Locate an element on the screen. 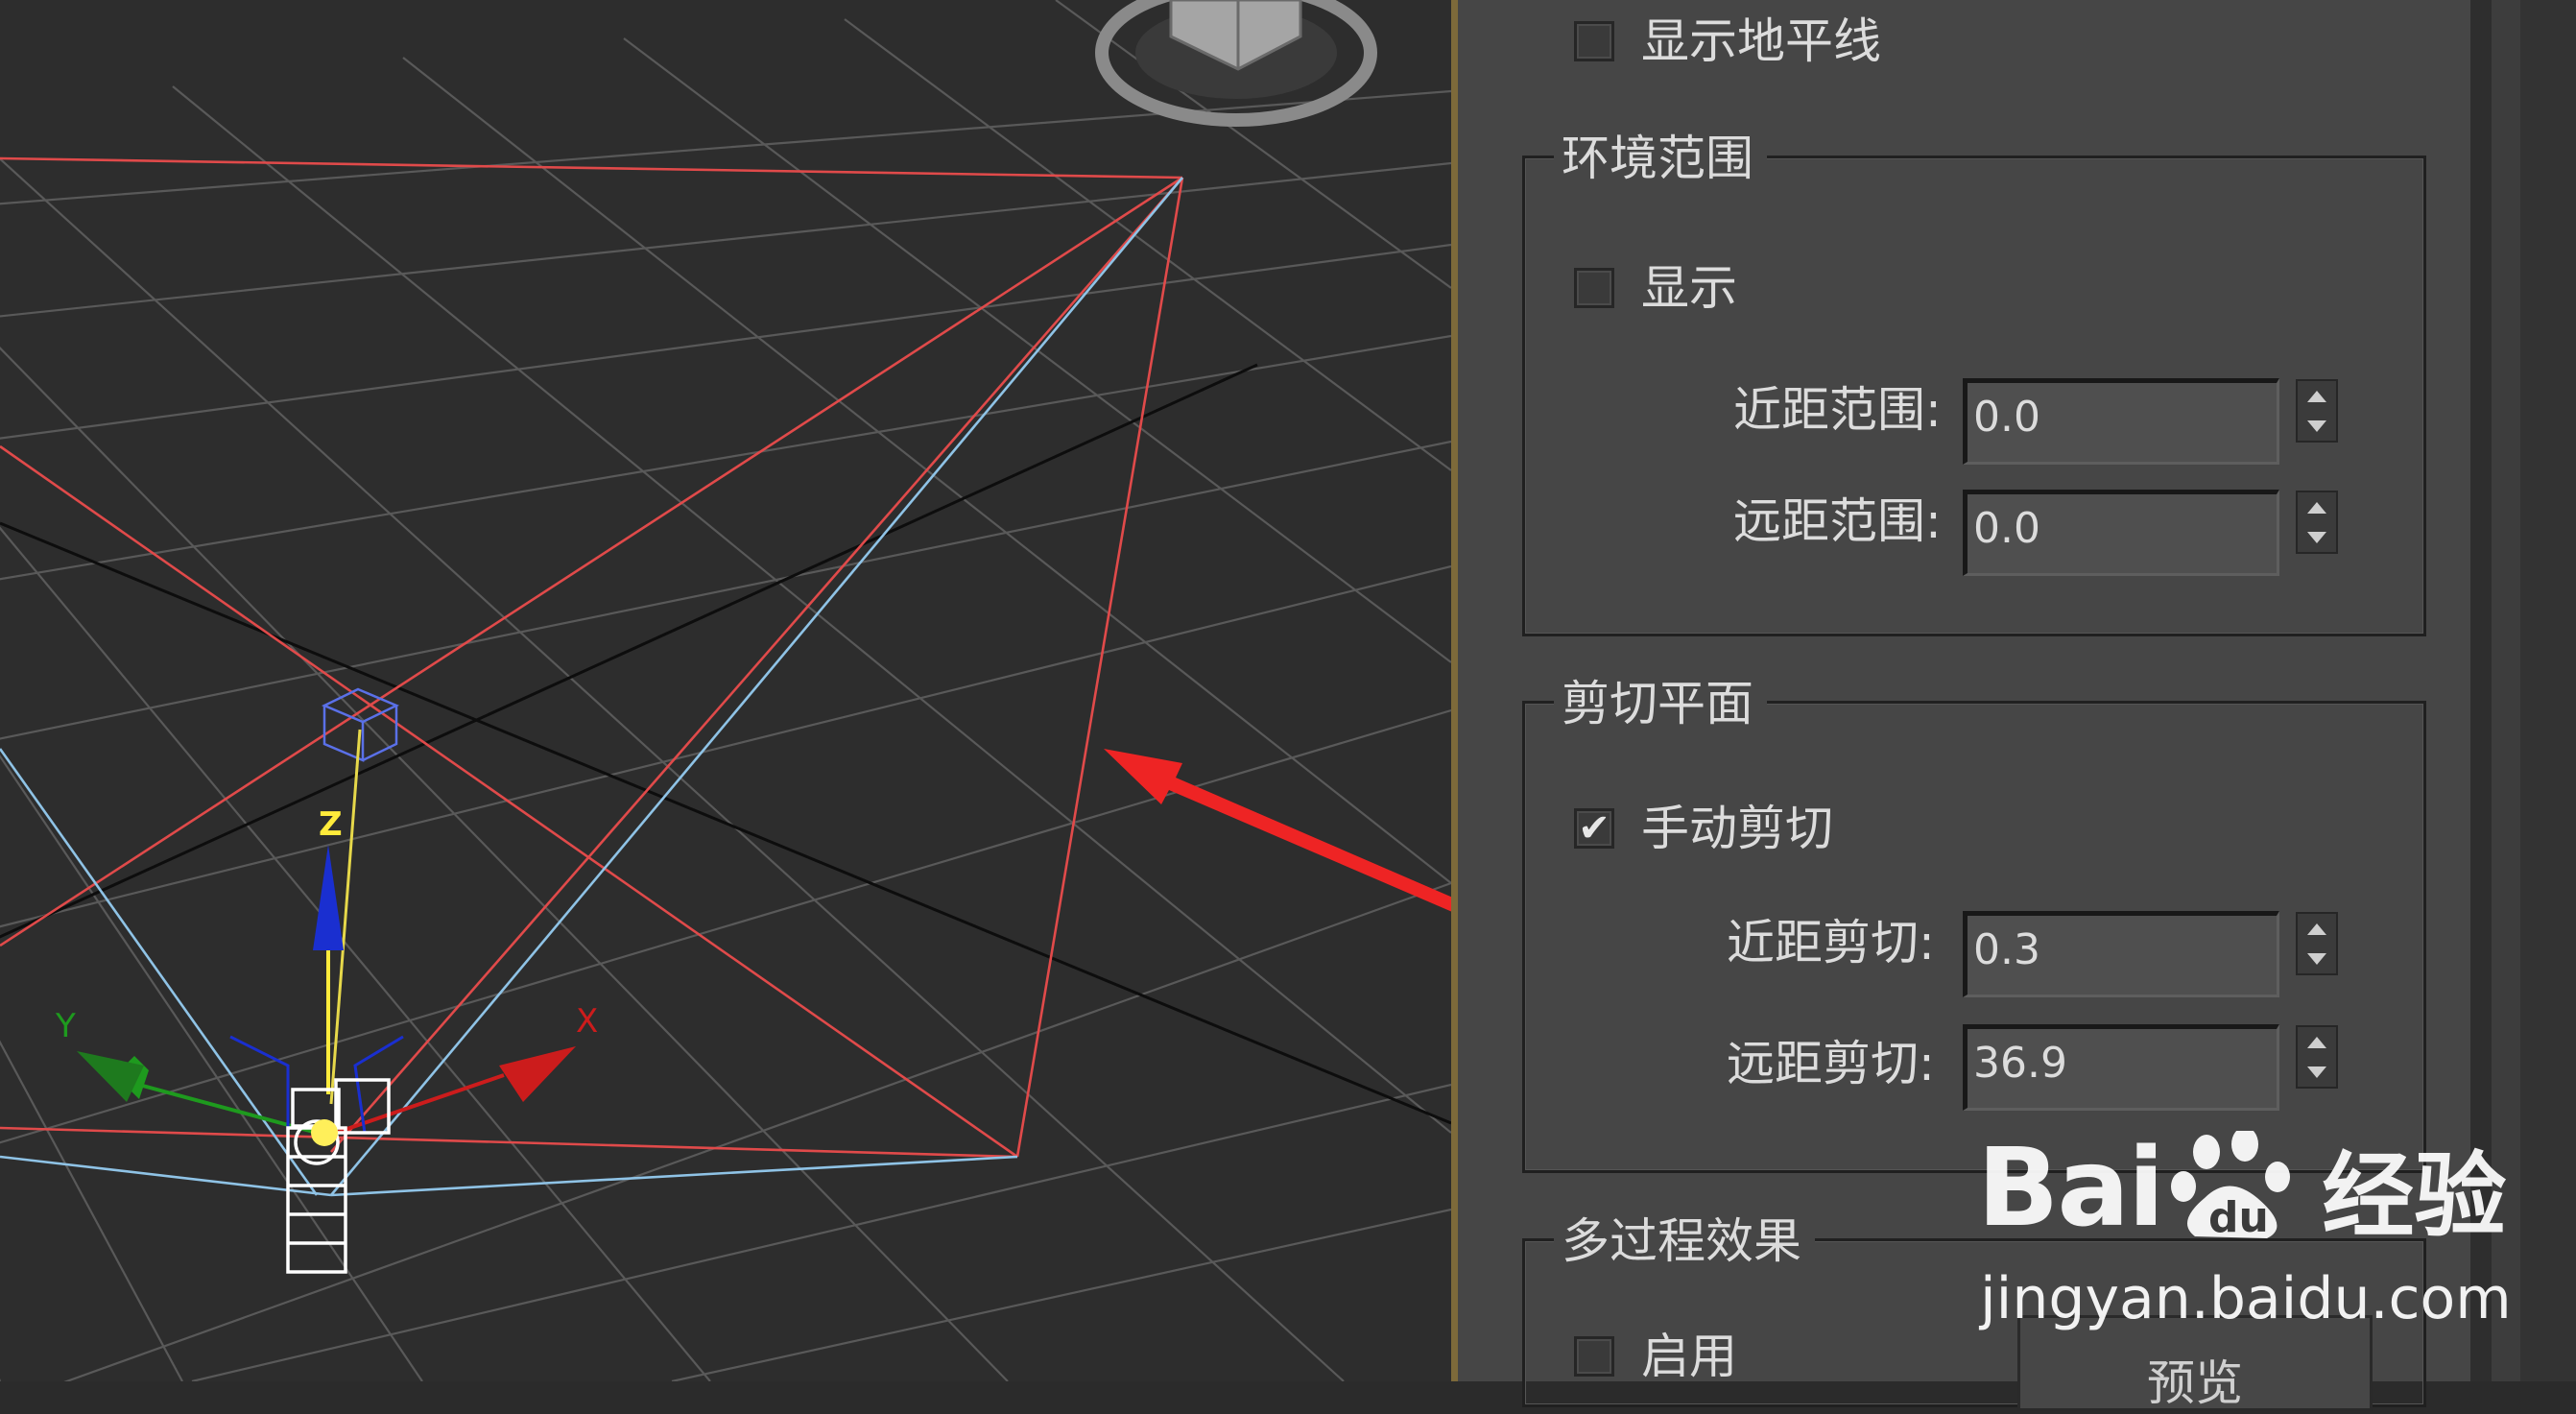 The image size is (2576, 1414). camera-pivot is located at coordinates (324, 1132).